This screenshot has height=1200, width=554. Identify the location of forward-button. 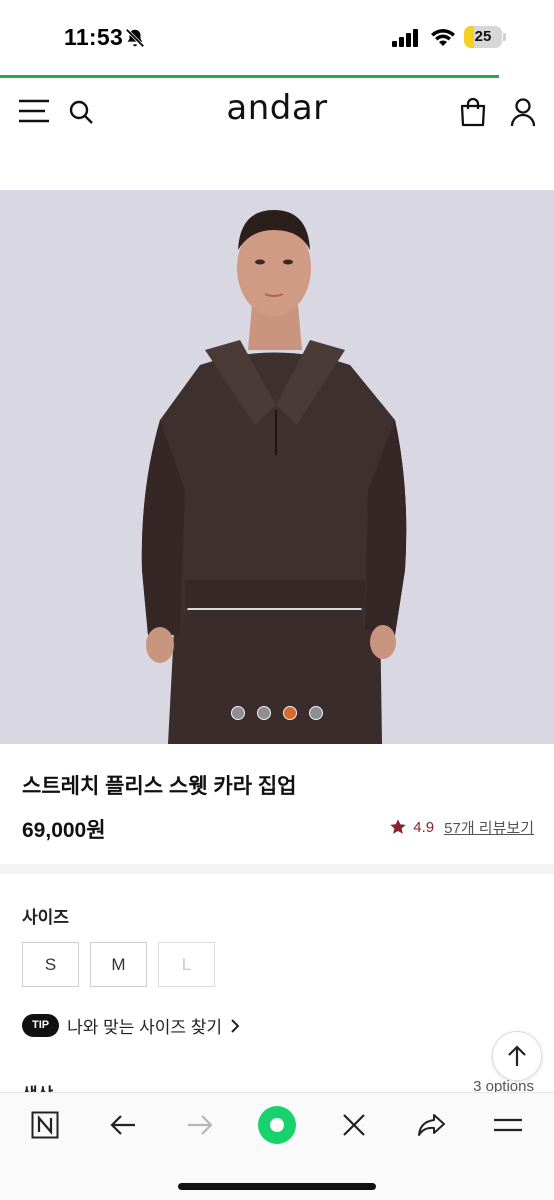
(200, 1125).